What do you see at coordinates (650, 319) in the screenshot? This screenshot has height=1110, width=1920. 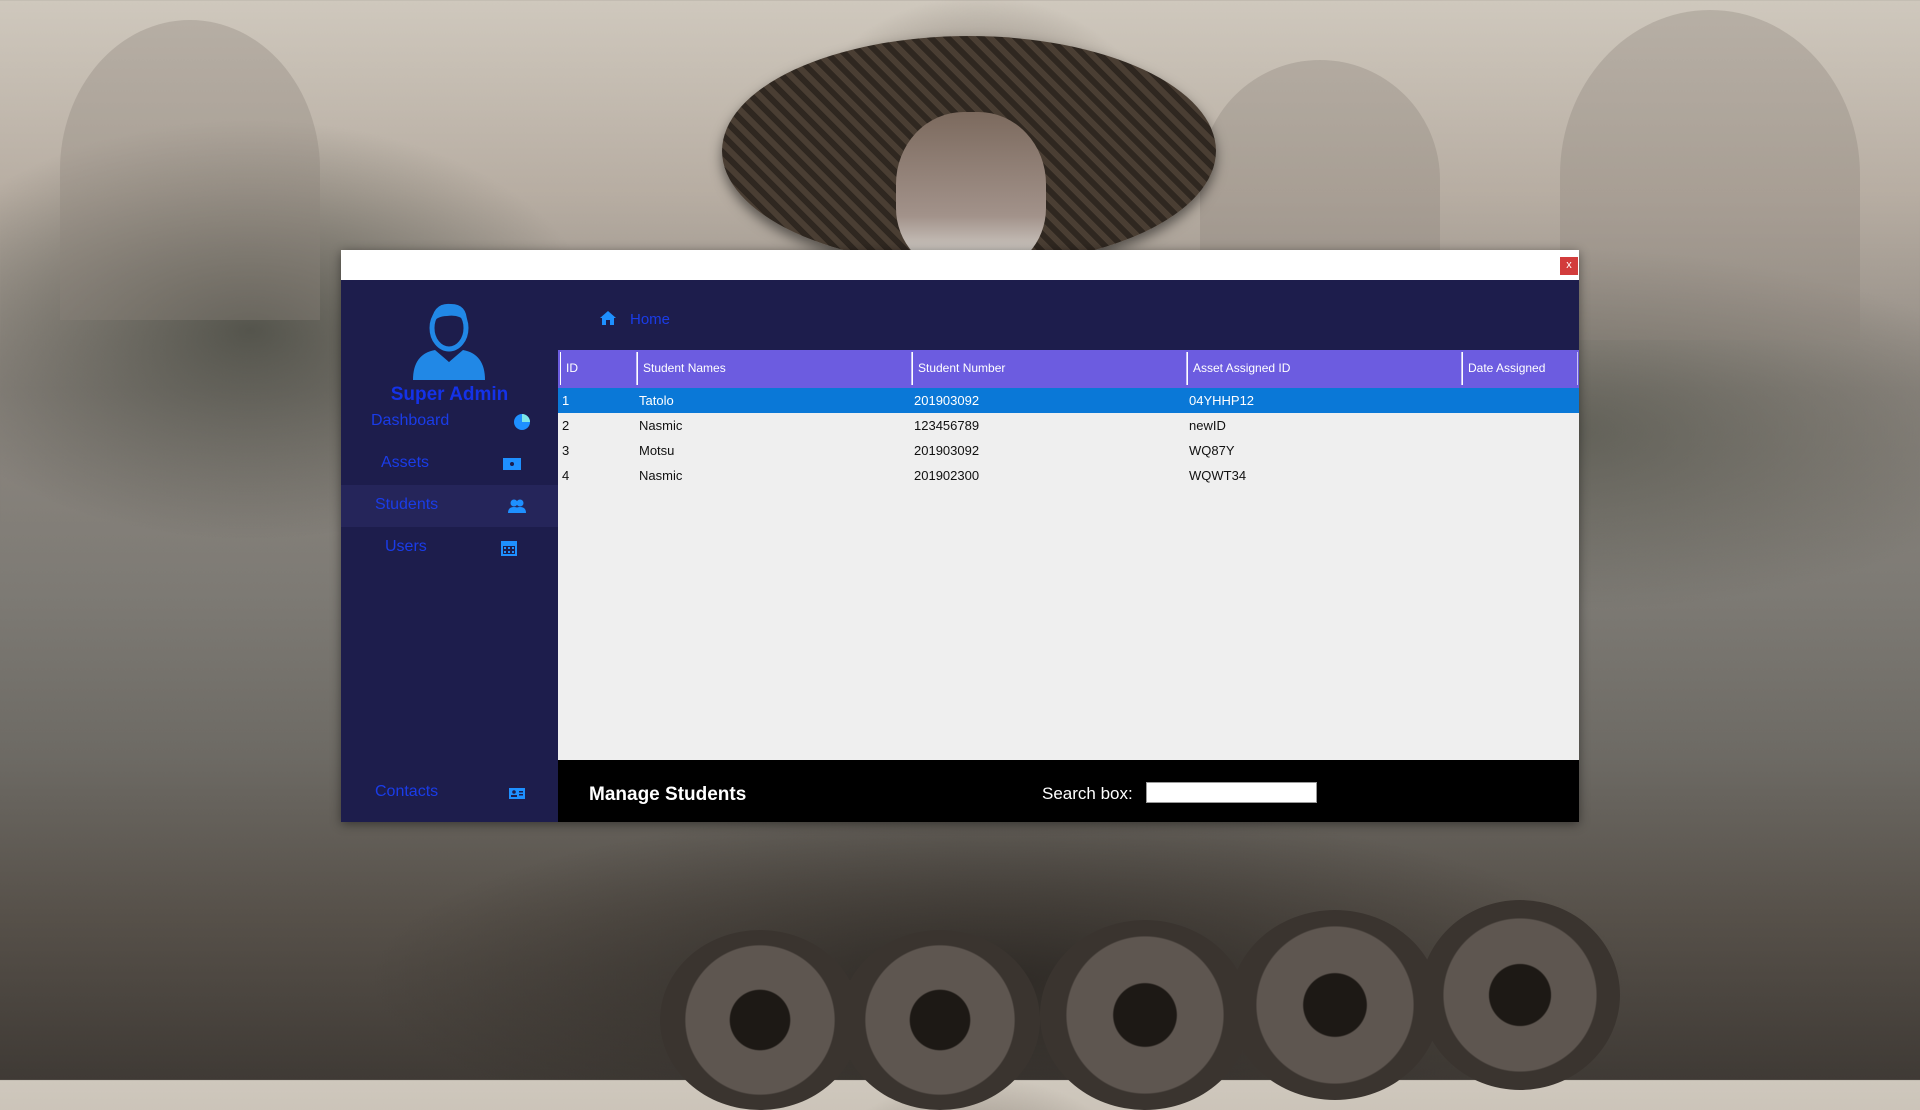 I see `home-link: Home` at bounding box center [650, 319].